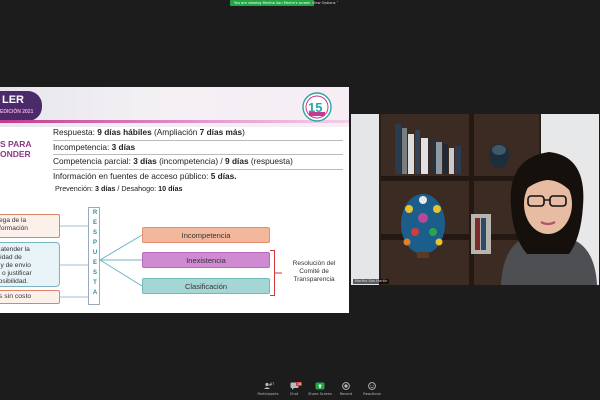 This screenshot has width=600, height=400. Describe the element at coordinates (15, 154) in the screenshot. I see `slide-title-line-2: ONDER` at that location.